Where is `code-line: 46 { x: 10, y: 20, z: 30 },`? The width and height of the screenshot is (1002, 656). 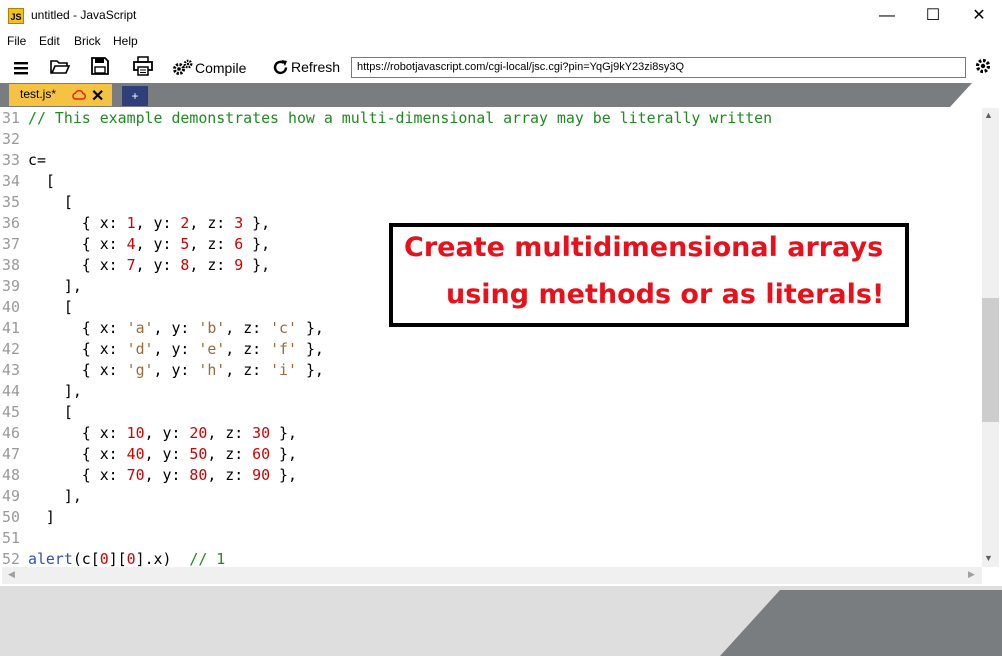
code-line: 46 { x: 10, y: 20, z: 30 }, is located at coordinates (492, 433).